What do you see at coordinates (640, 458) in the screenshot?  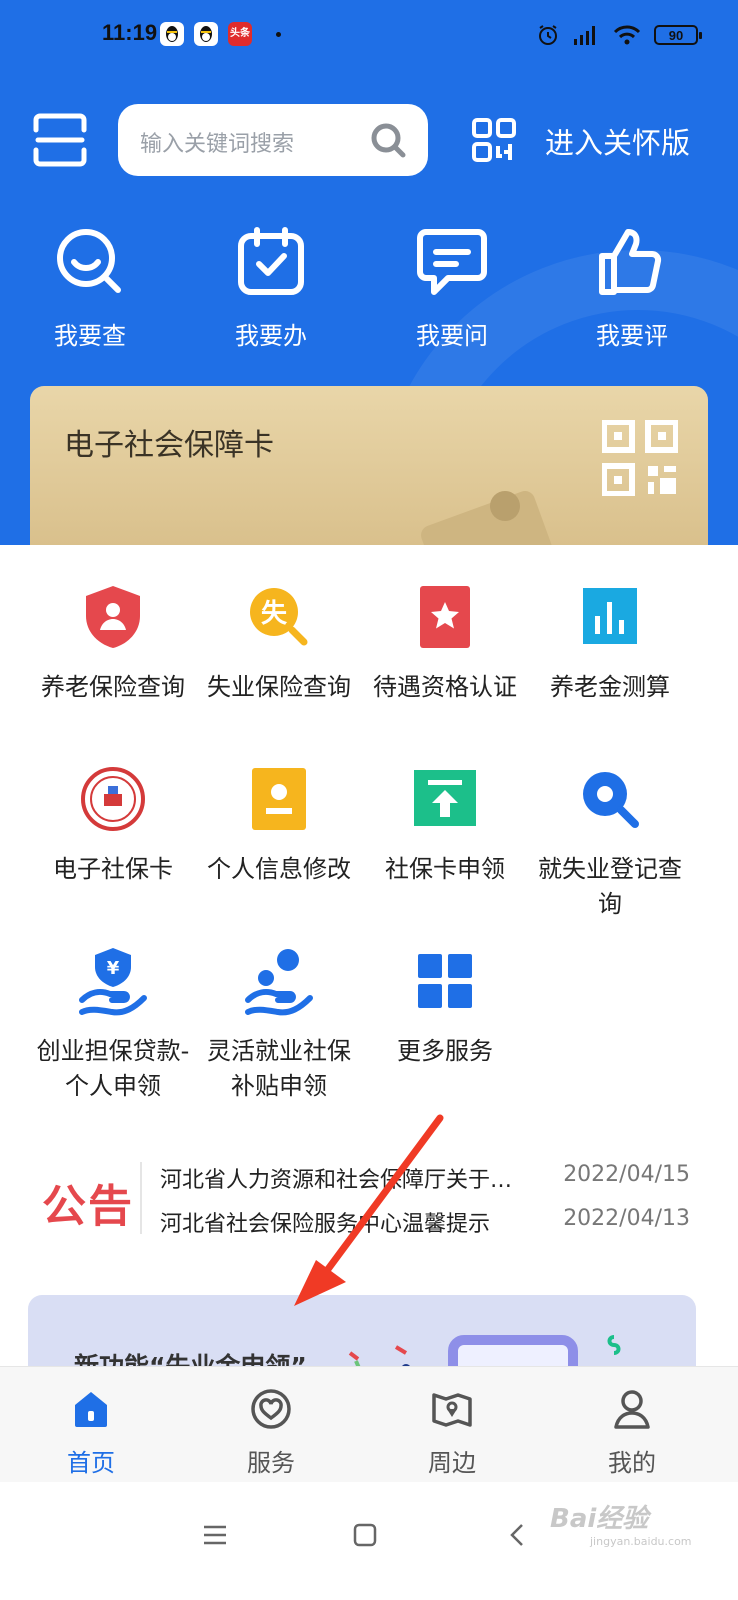 I see `qr-code-icon` at bounding box center [640, 458].